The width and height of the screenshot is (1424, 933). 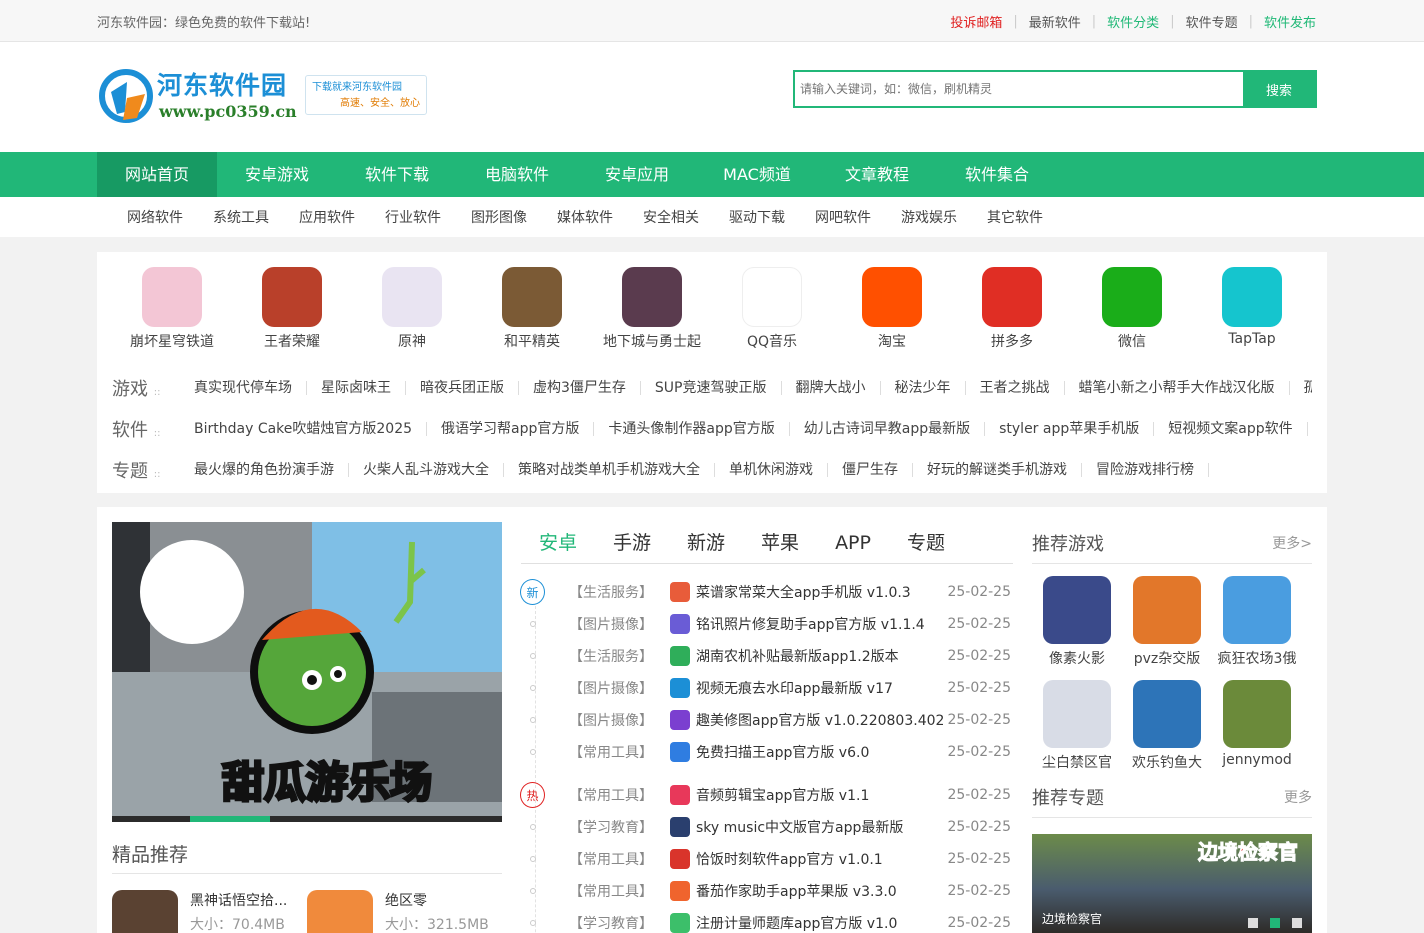 What do you see at coordinates (1055, 21) in the screenshot?
I see `link-latest-software: 最新软件` at bounding box center [1055, 21].